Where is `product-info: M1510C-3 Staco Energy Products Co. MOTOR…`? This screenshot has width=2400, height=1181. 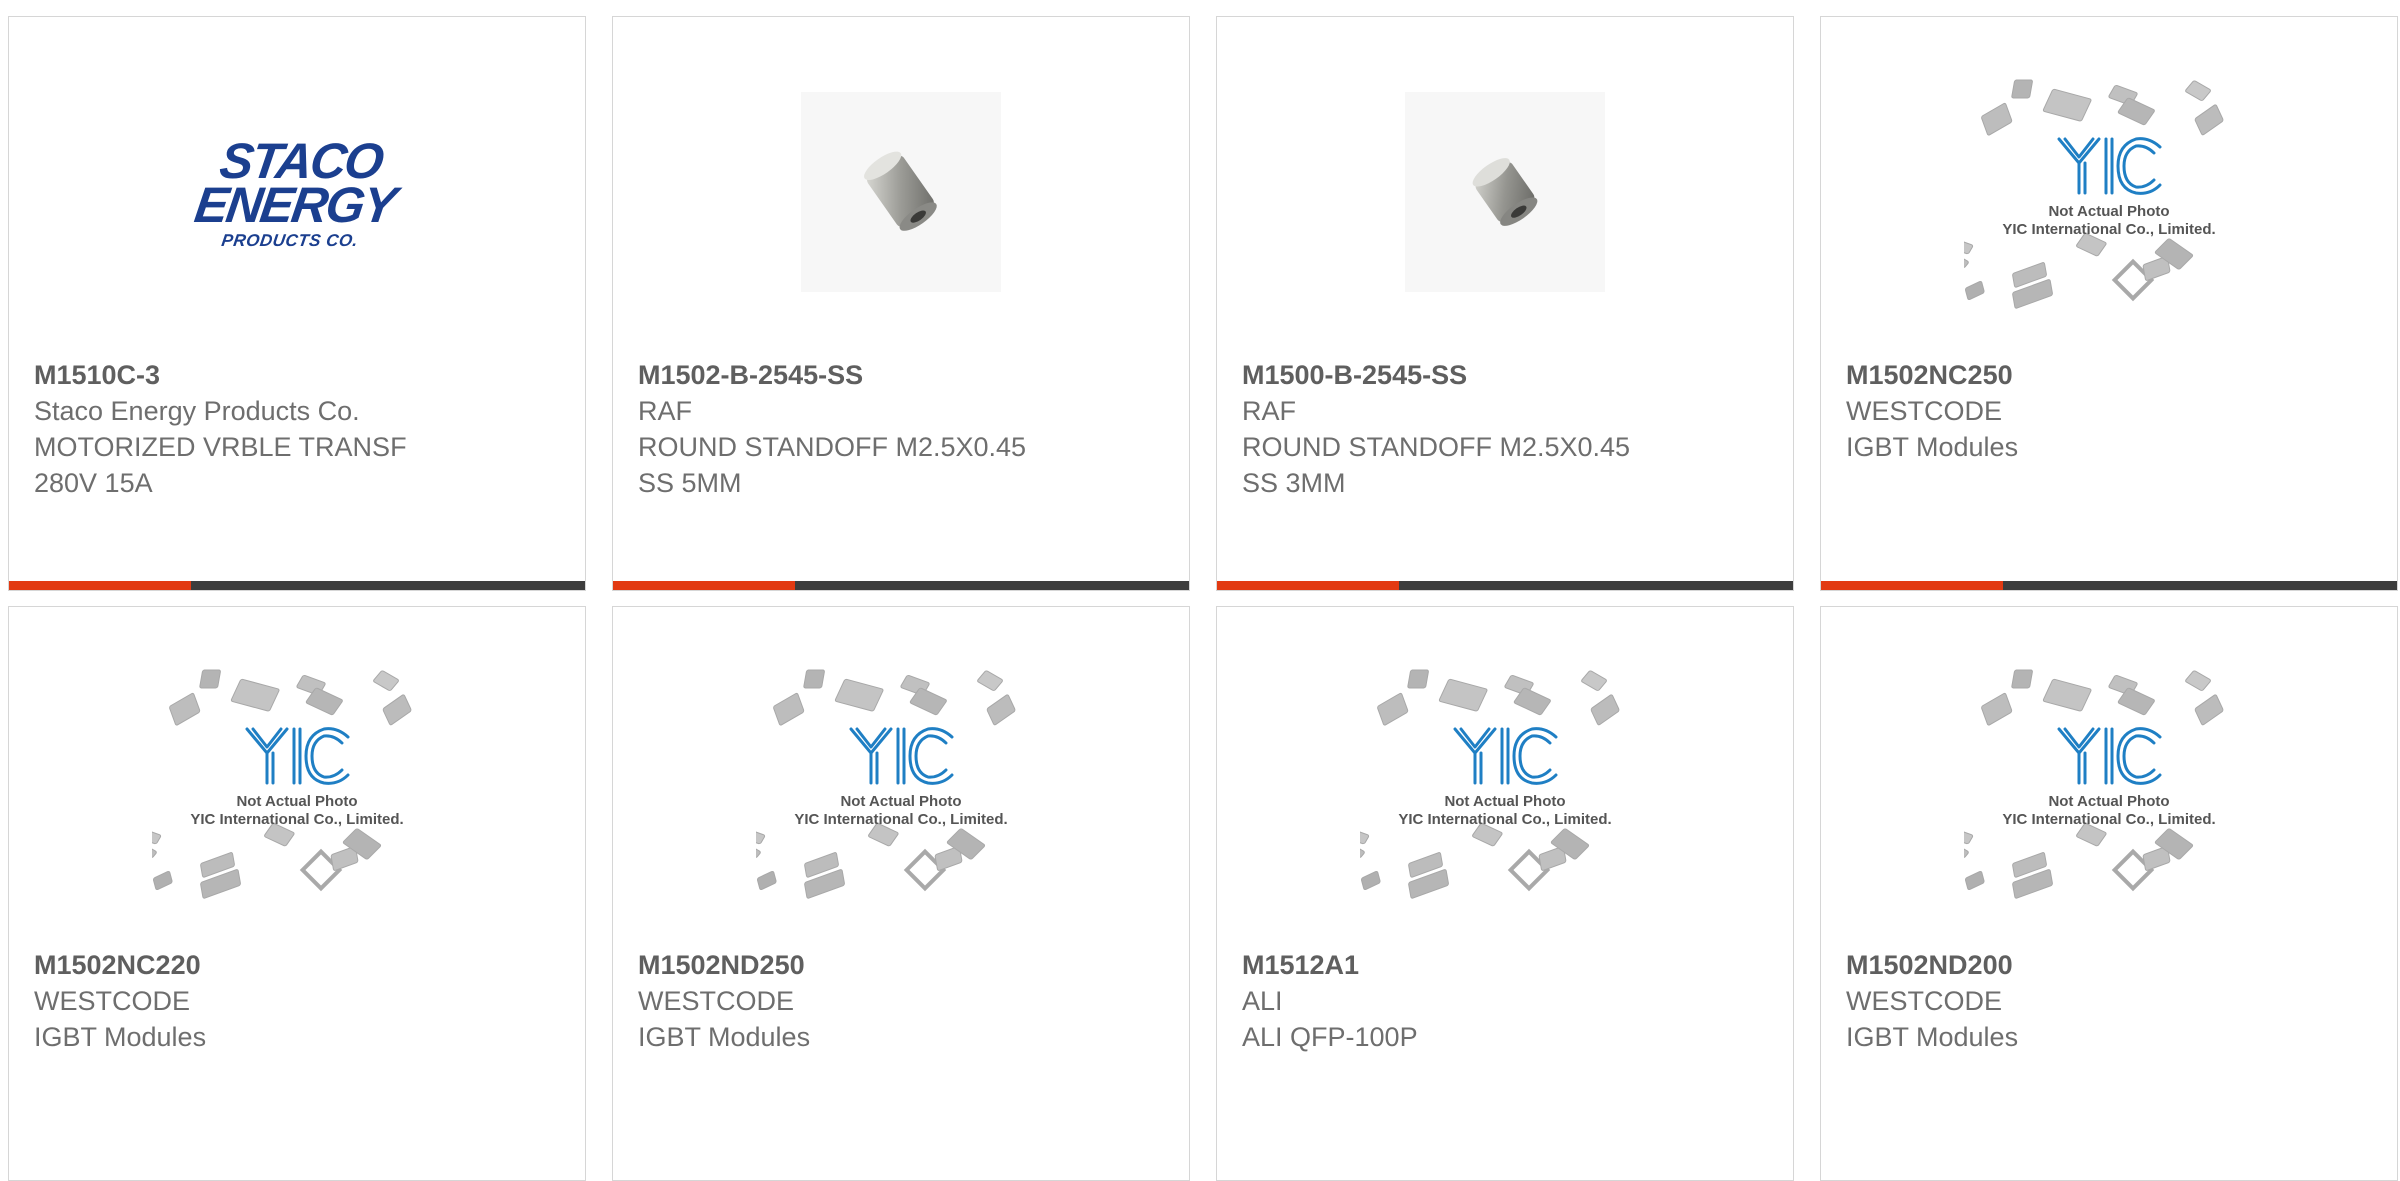
product-info: M1510C-3 Staco Energy Products Co. MOTOR… is located at coordinates (299, 429).